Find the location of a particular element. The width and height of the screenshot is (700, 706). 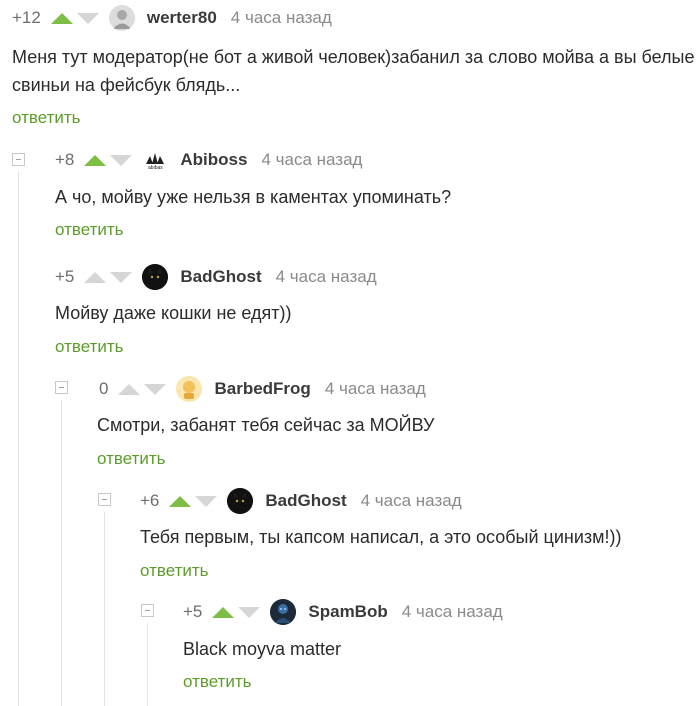

rating-value: 0 is located at coordinates (104, 388).